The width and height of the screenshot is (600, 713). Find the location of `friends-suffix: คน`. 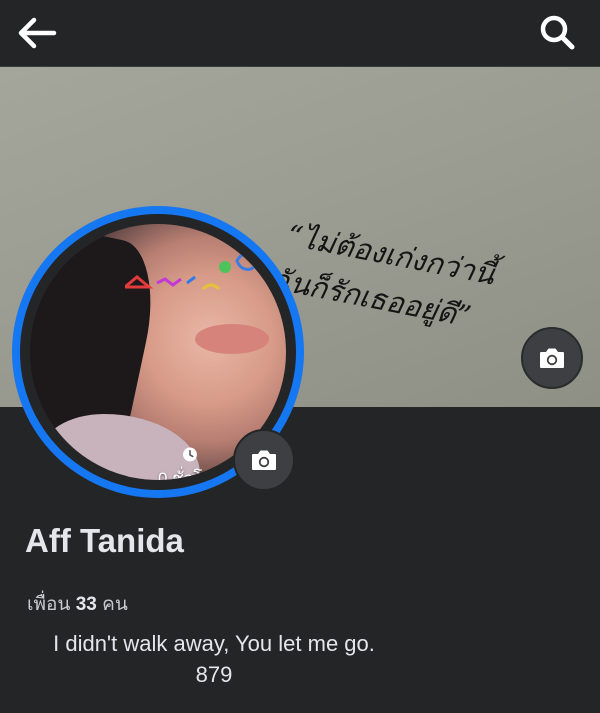

friends-suffix: คน is located at coordinates (115, 604).